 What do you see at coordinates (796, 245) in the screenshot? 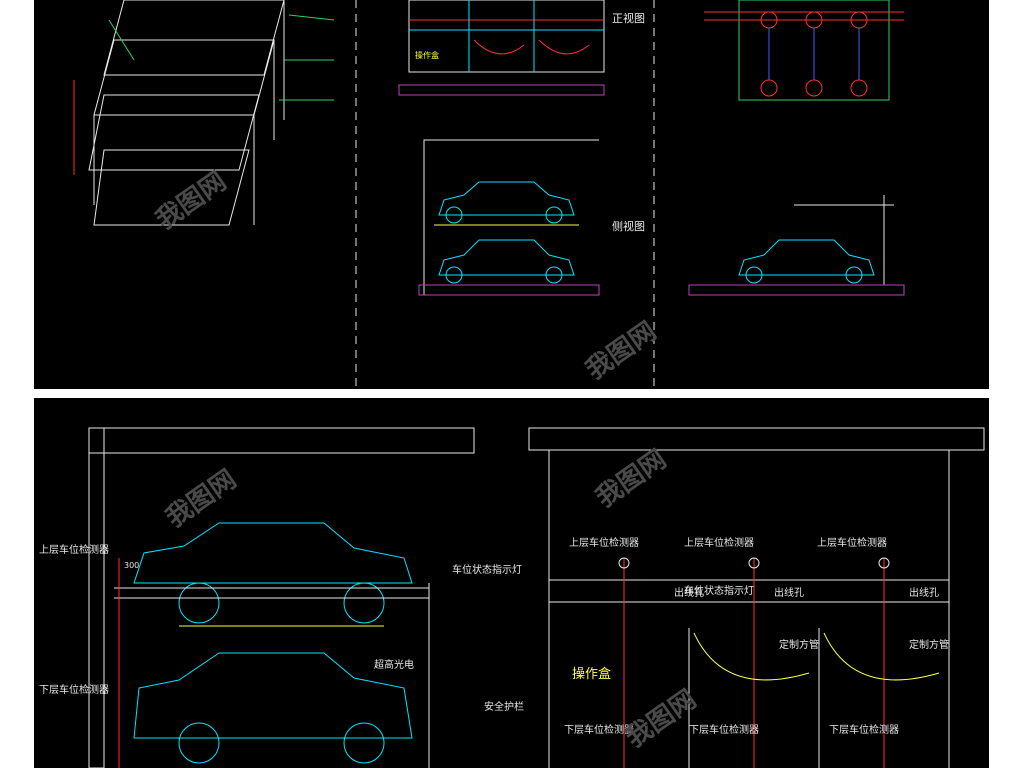
I see `garage-elevation-drawing` at bounding box center [796, 245].